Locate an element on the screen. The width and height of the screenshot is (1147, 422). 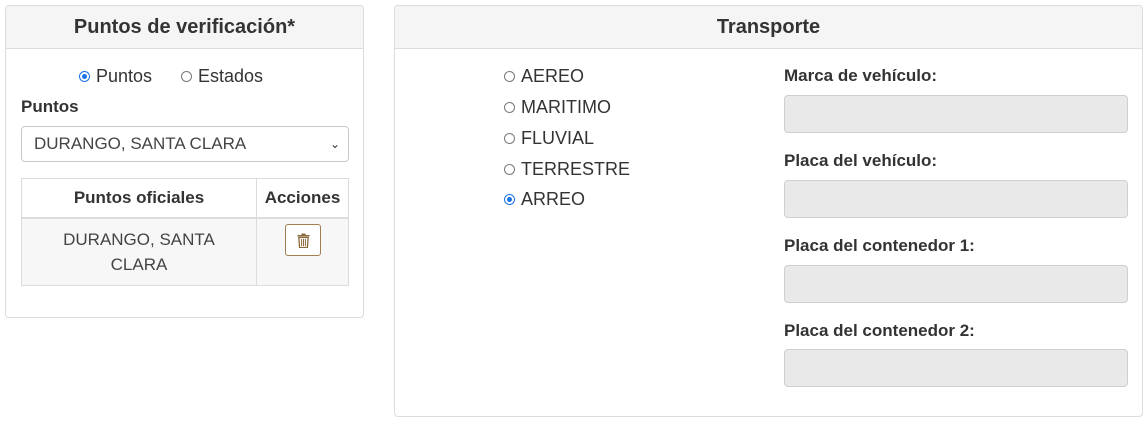
radio-option-puntos: Puntos is located at coordinates (115, 76).